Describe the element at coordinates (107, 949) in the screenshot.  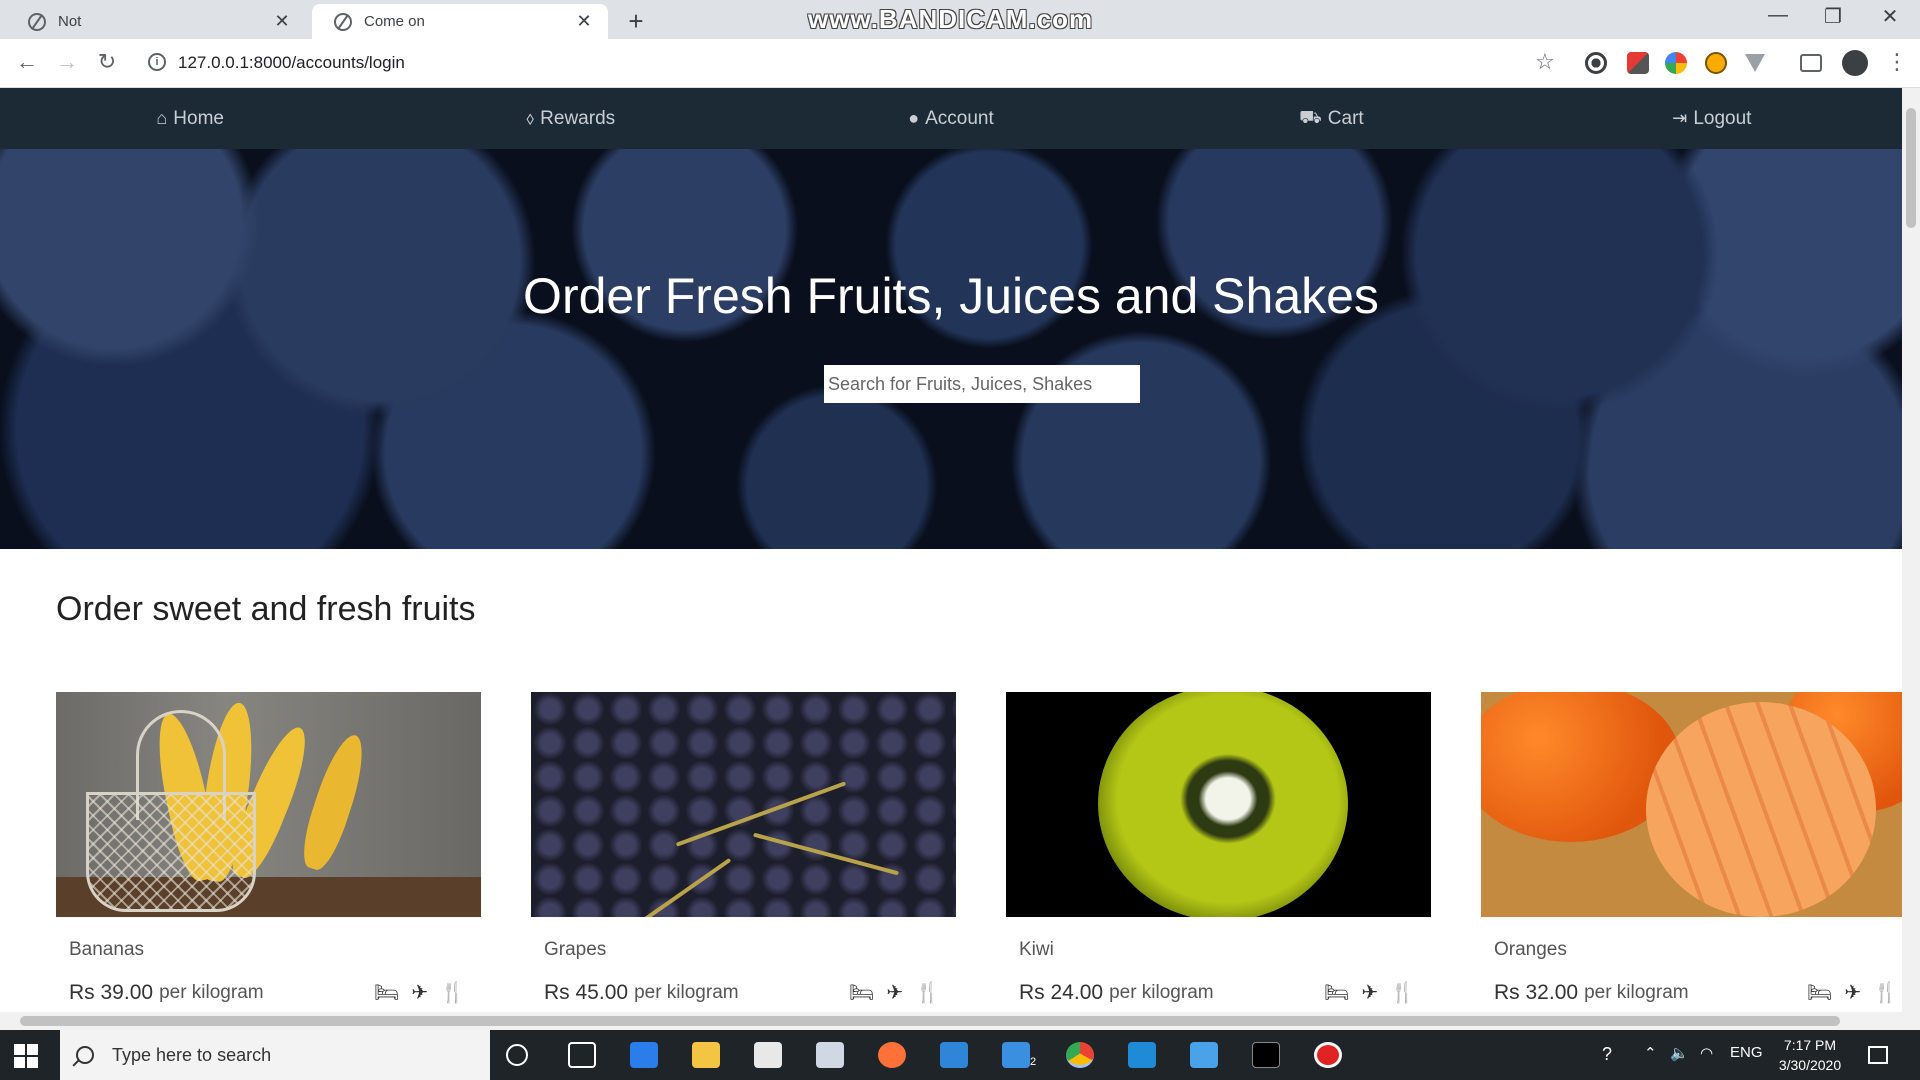
I see `product-name: Bananas` at that location.